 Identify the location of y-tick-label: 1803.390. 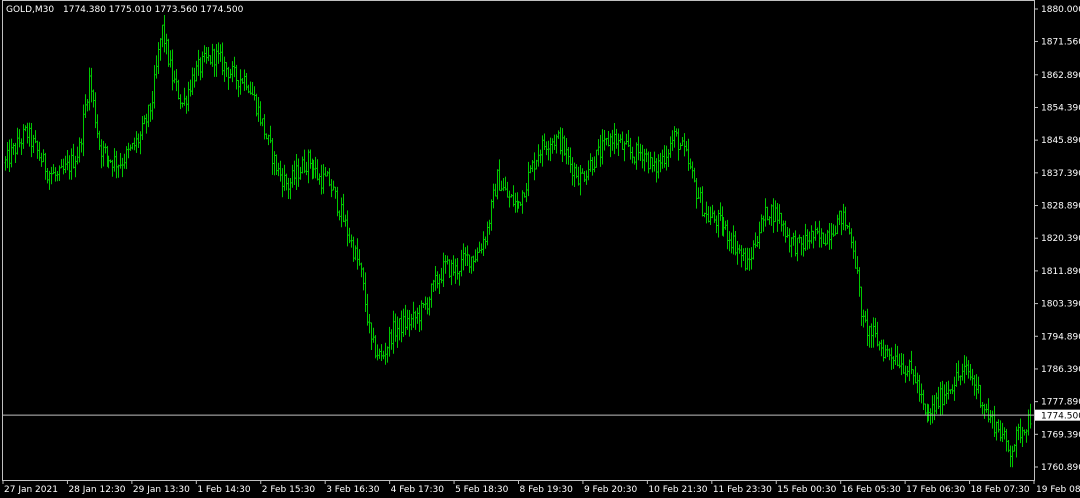
(1060, 305).